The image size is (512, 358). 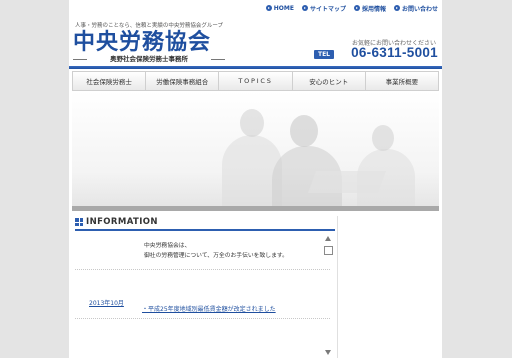 What do you see at coordinates (347, 182) in the screenshot?
I see `hero-laptop` at bounding box center [347, 182].